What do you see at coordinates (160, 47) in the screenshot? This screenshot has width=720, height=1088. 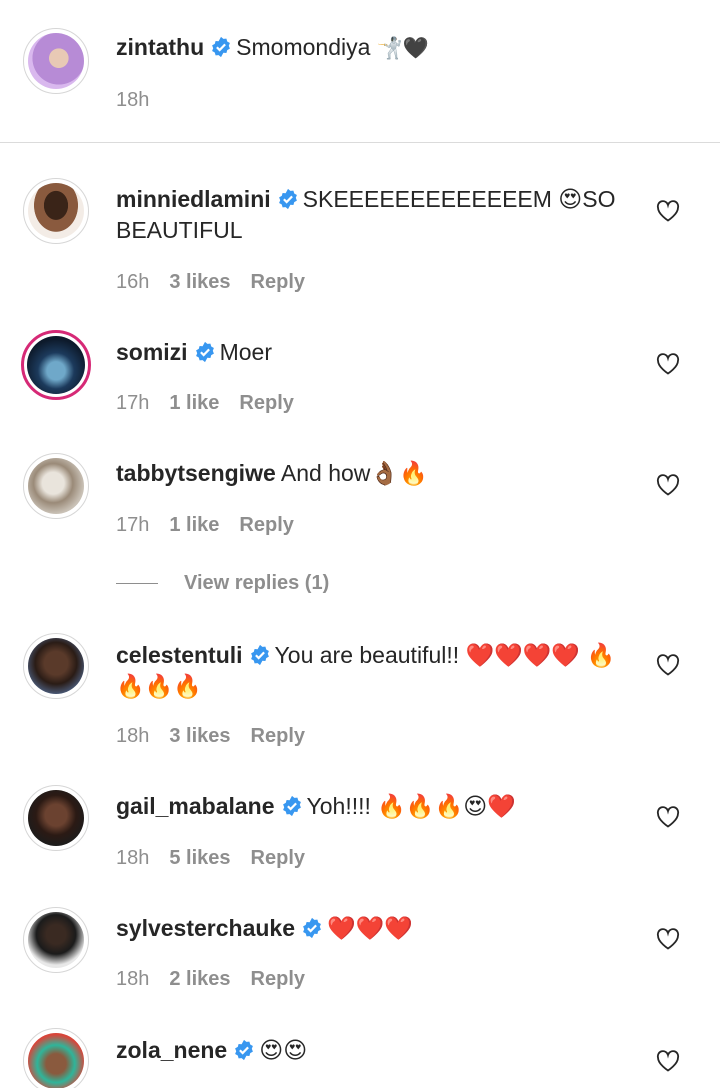 I see `username: zintathu` at bounding box center [160, 47].